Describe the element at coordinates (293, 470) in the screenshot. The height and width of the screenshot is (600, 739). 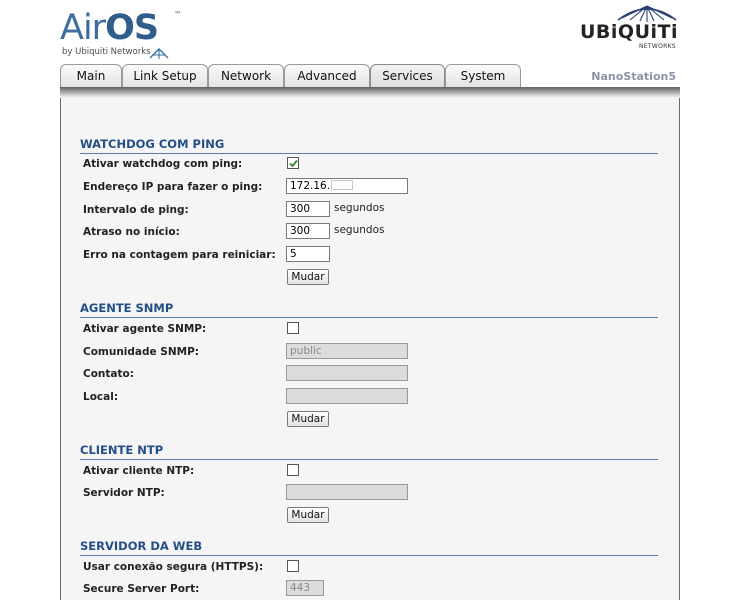
I see `ntp-enable-checkbox` at that location.